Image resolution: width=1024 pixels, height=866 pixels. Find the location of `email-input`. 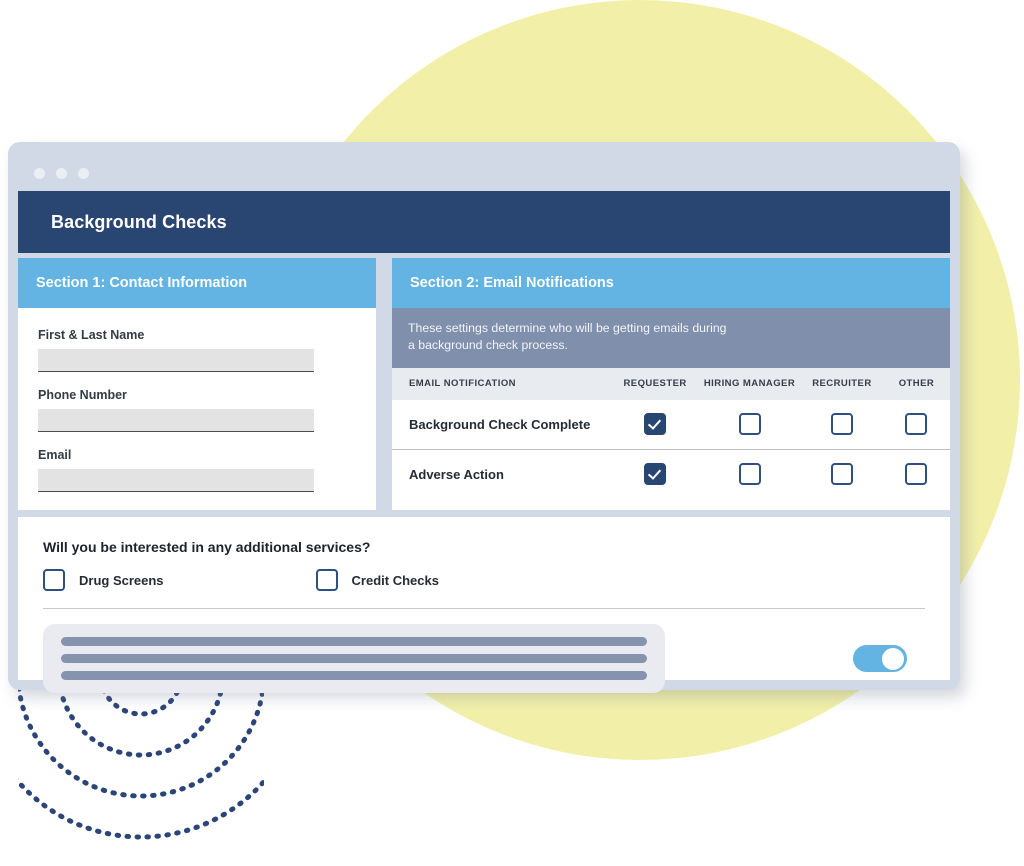

email-input is located at coordinates (176, 480).